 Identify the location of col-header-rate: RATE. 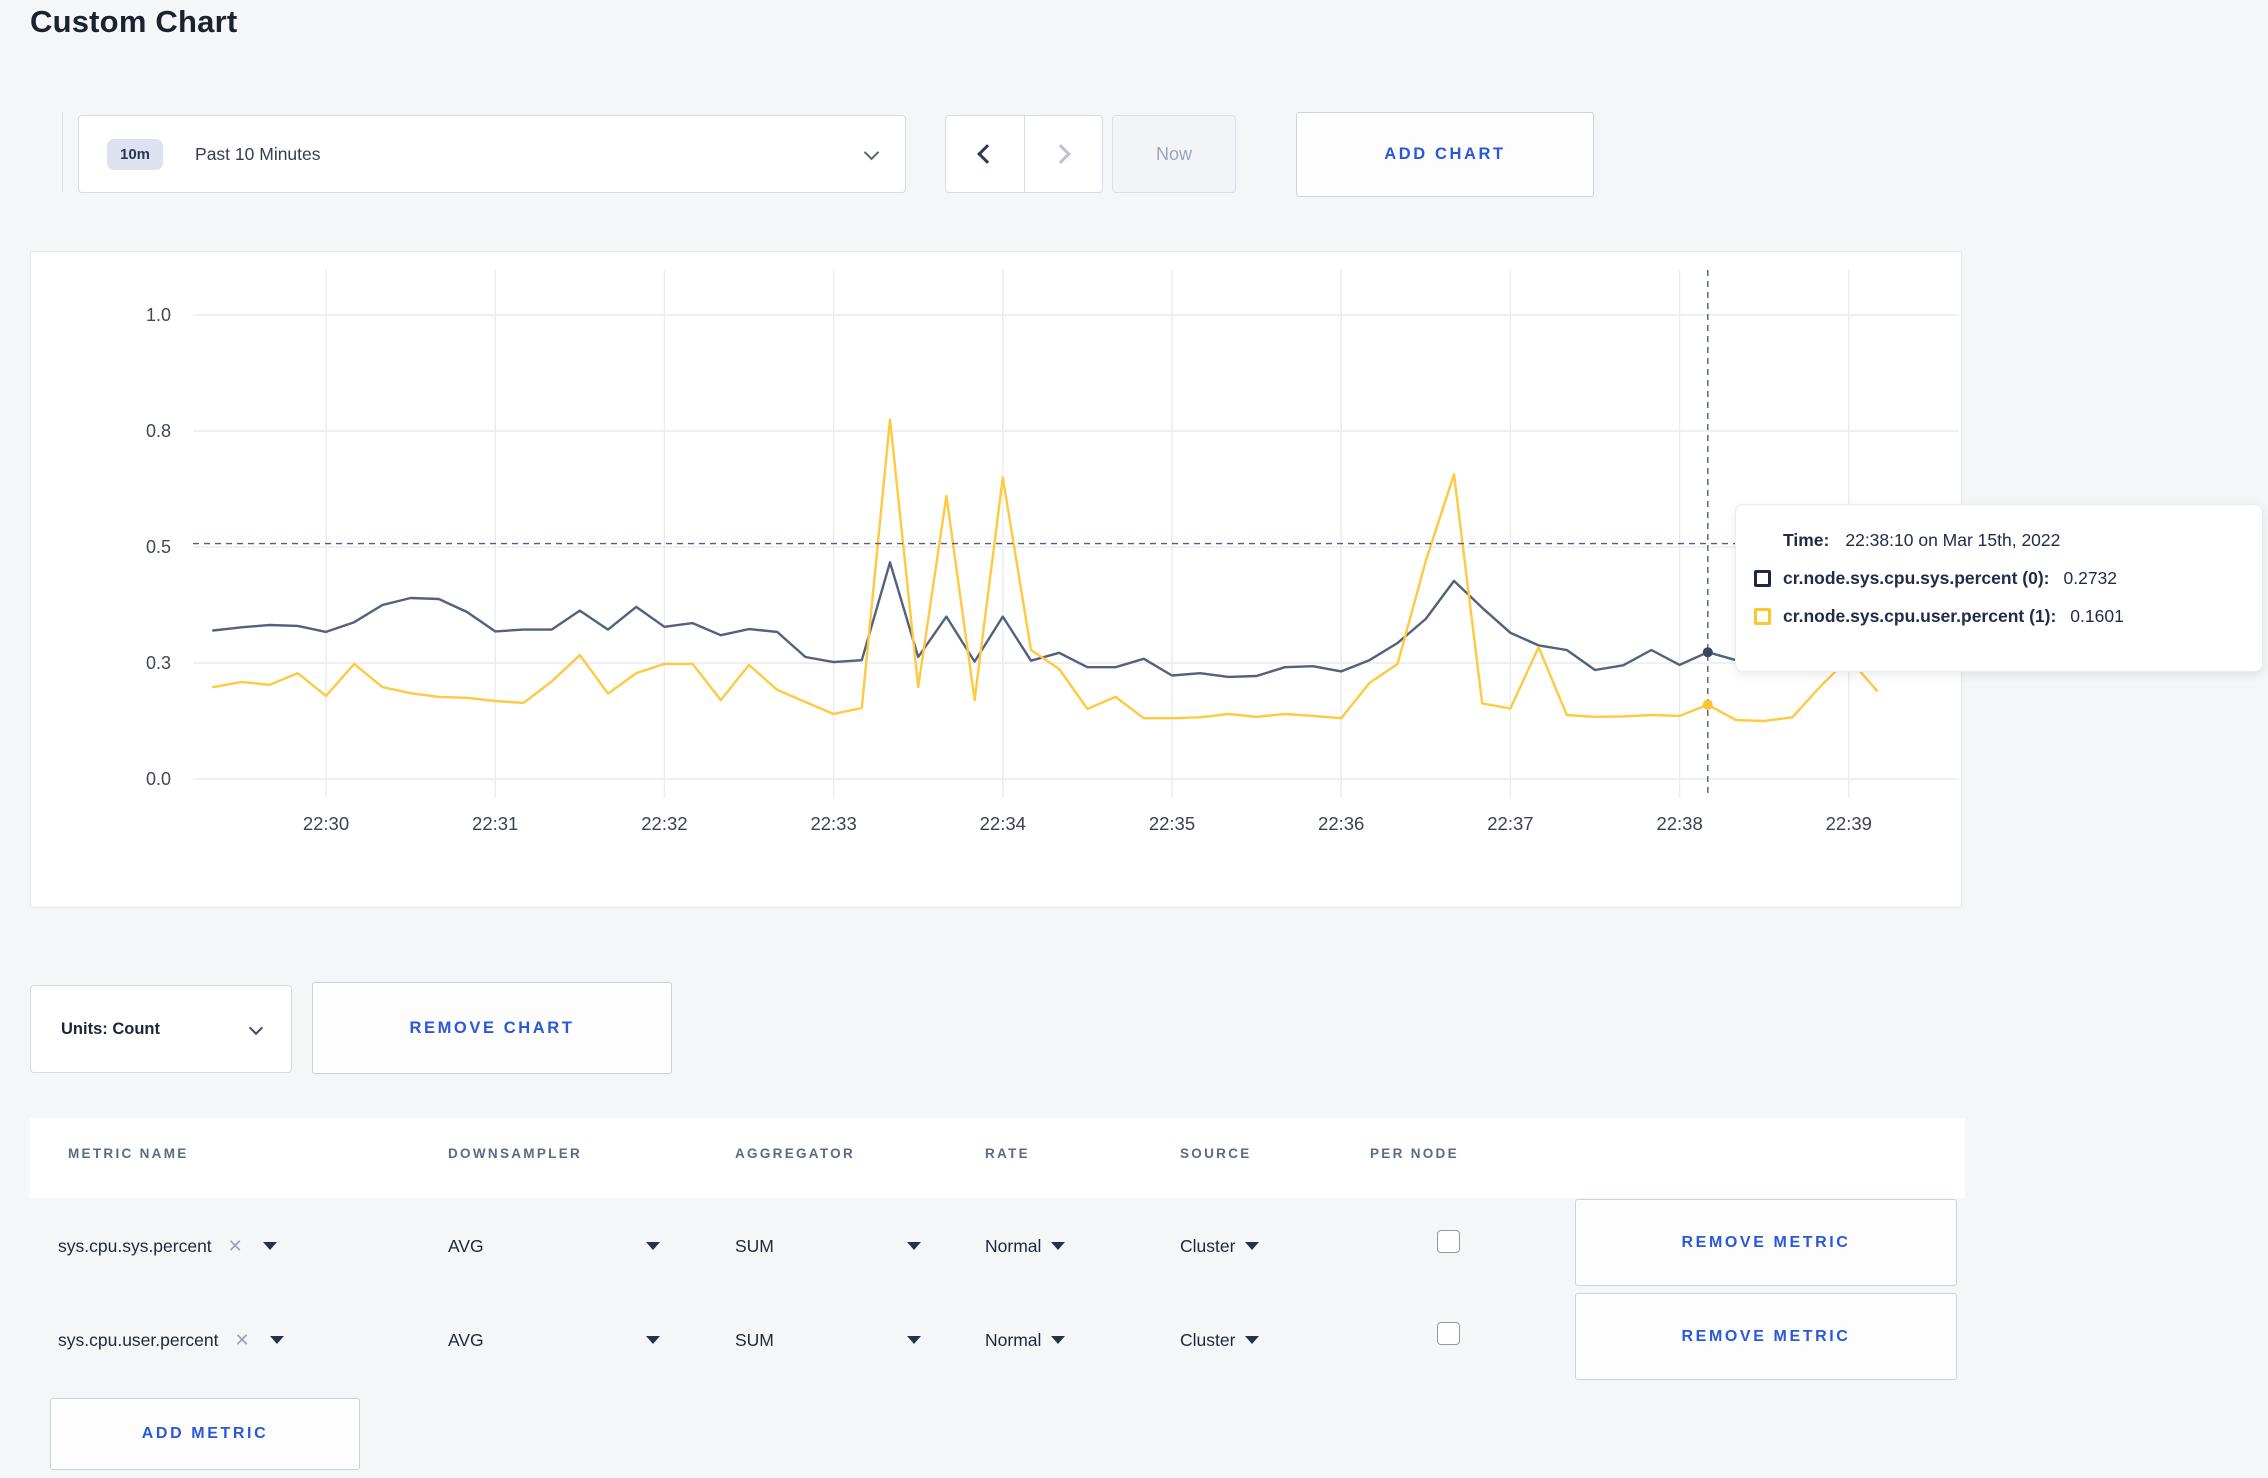
(1007, 1153).